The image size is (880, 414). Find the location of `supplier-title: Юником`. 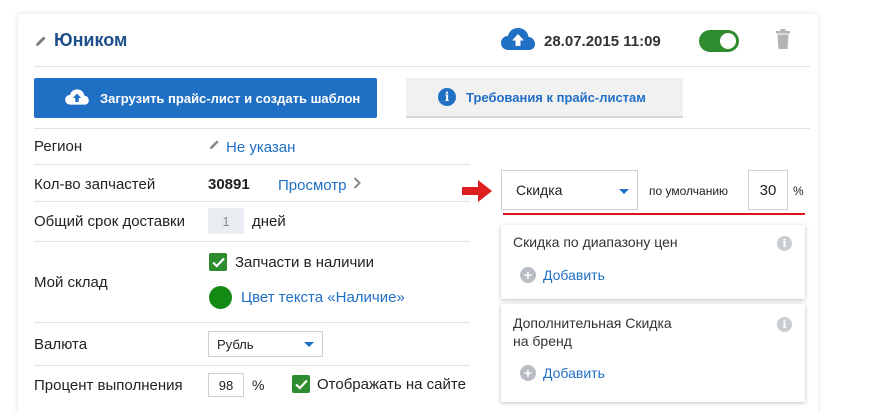

supplier-title: Юником is located at coordinates (80, 40).